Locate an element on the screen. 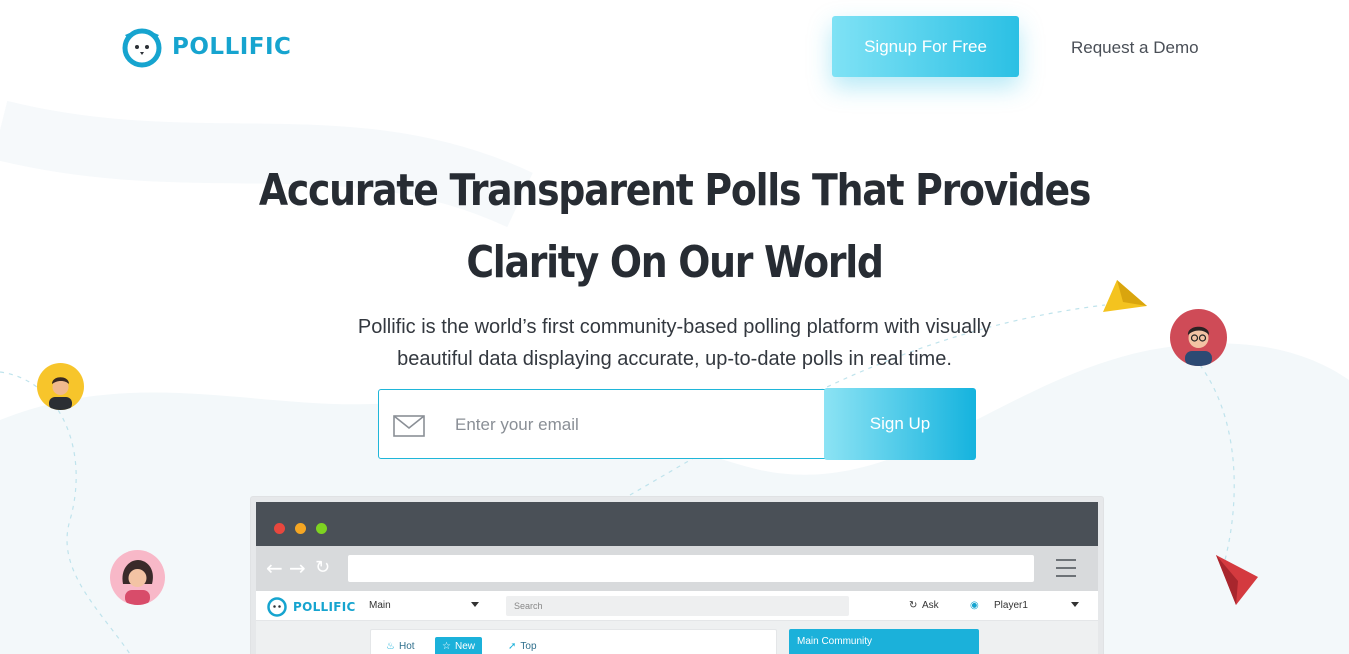 The height and width of the screenshot is (654, 1349). email-input is located at coordinates (635, 425).